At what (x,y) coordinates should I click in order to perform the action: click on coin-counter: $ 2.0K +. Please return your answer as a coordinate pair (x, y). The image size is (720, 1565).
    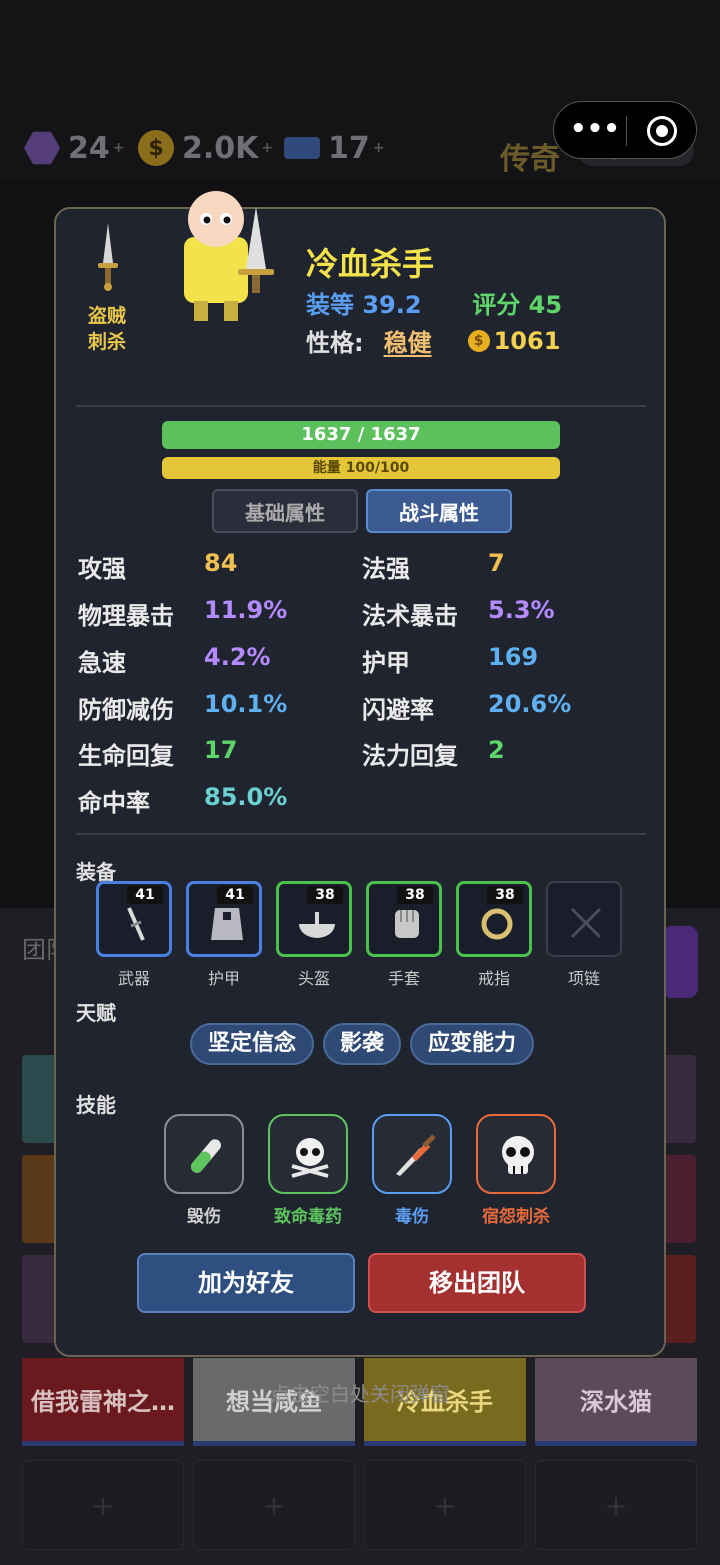
    Looking at the image, I should click on (205, 148).